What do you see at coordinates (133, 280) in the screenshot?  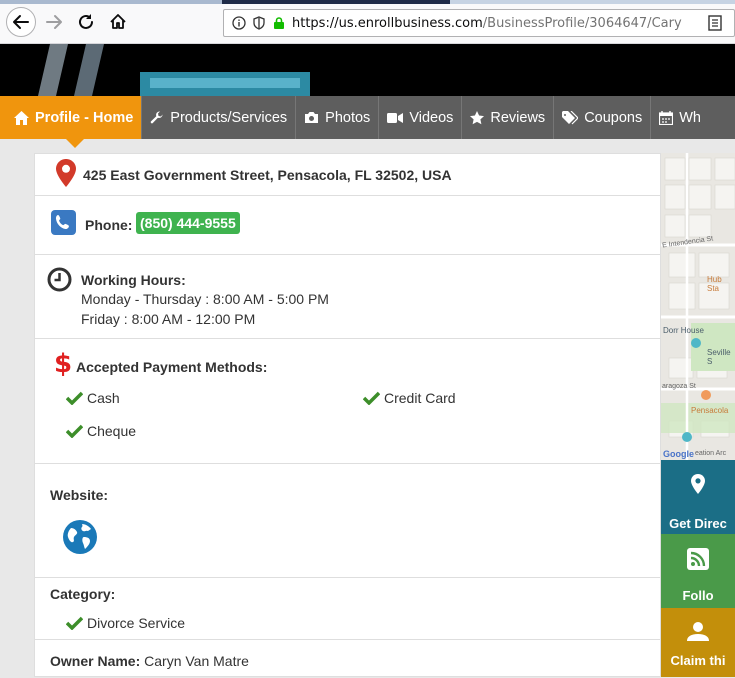 I see `hours-label: Working Hours:` at bounding box center [133, 280].